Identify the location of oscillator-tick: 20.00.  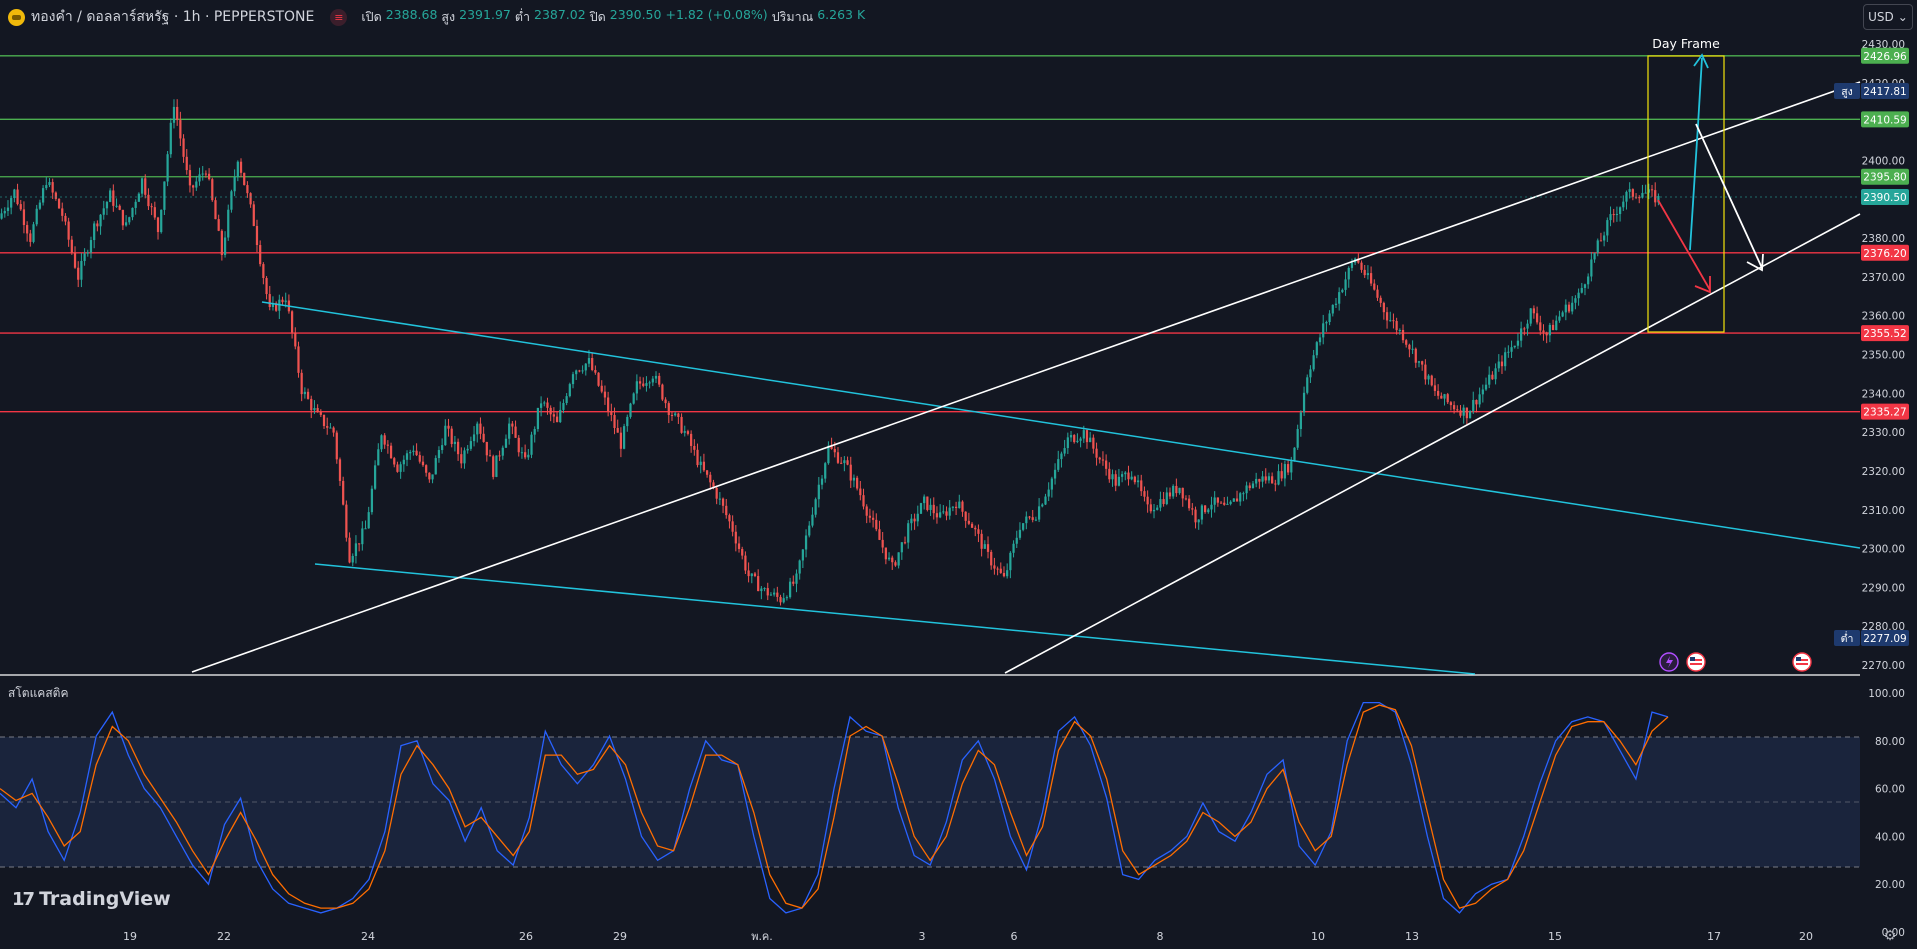
(1890, 885).